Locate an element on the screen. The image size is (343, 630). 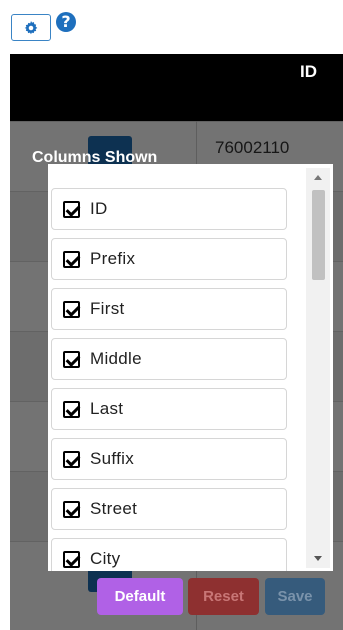
column-option-label: City is located at coordinates (105, 558).